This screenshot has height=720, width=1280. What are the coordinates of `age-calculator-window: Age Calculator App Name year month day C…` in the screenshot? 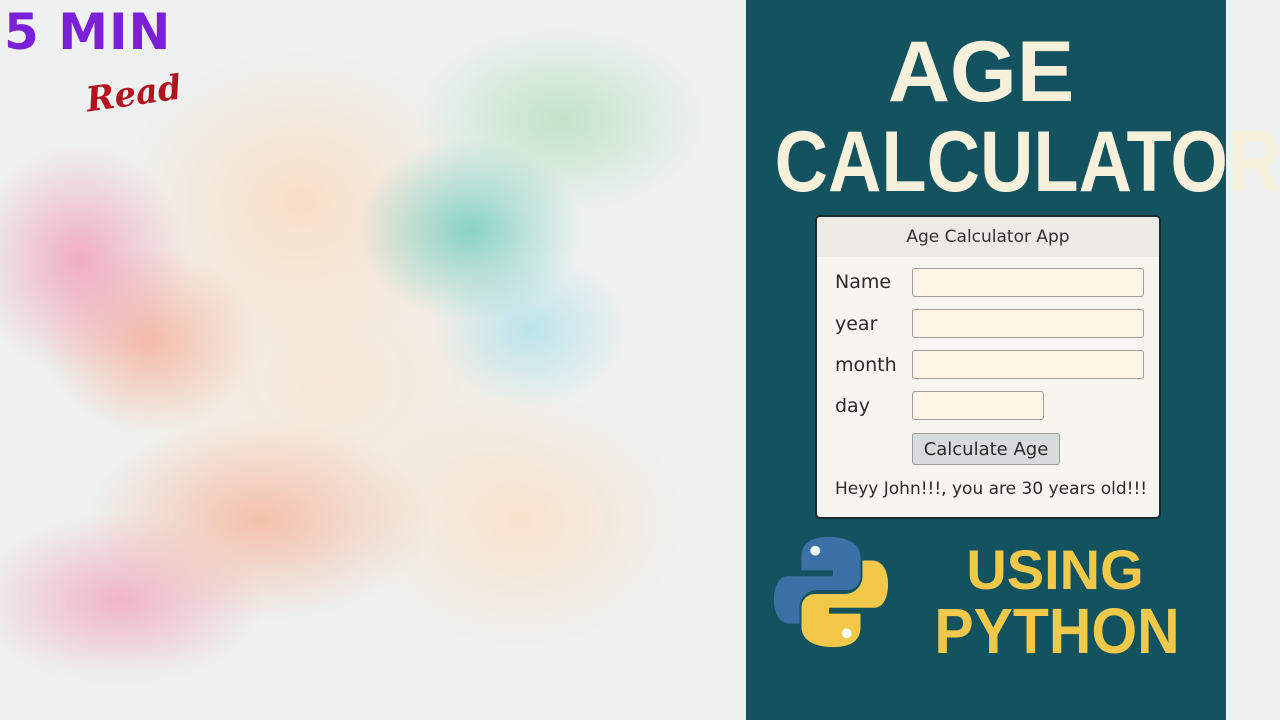 It's located at (988, 367).